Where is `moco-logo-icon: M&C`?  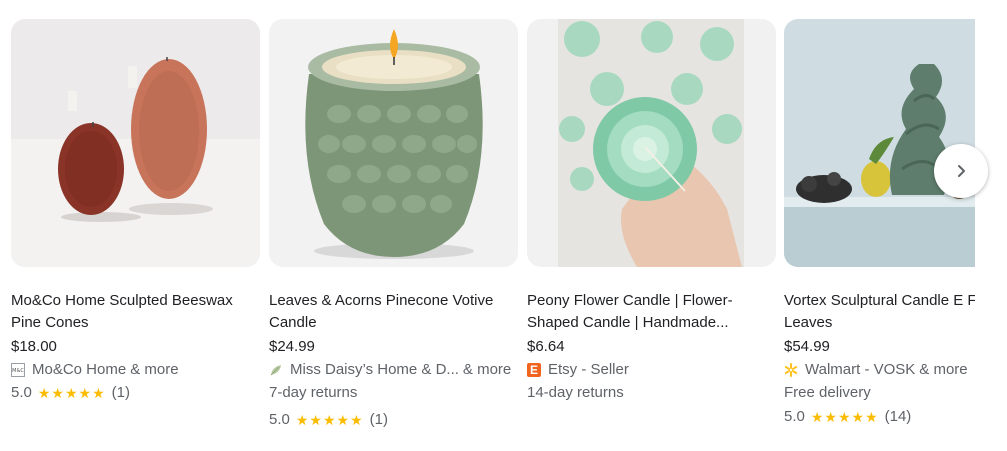 moco-logo-icon: M&C is located at coordinates (18, 370).